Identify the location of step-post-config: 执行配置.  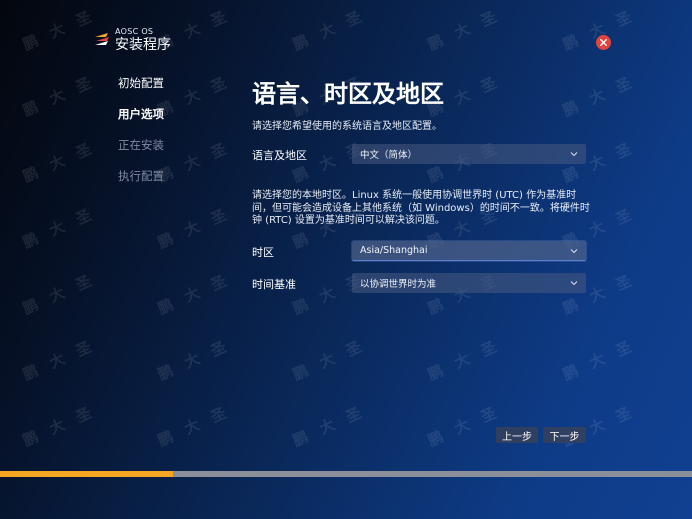
(141, 176).